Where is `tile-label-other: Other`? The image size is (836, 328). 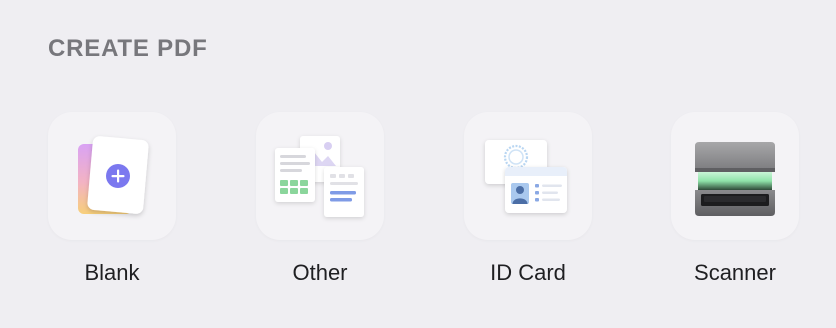
tile-label-other: Other is located at coordinates (320, 272).